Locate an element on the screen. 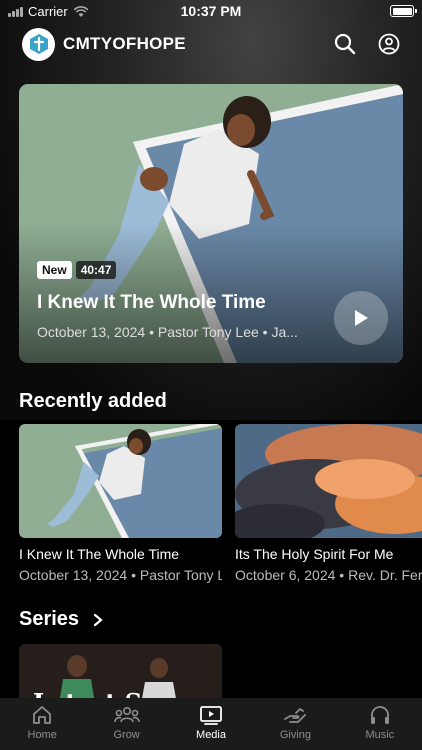 This screenshot has height=750, width=422. logo is located at coordinates (38, 44).